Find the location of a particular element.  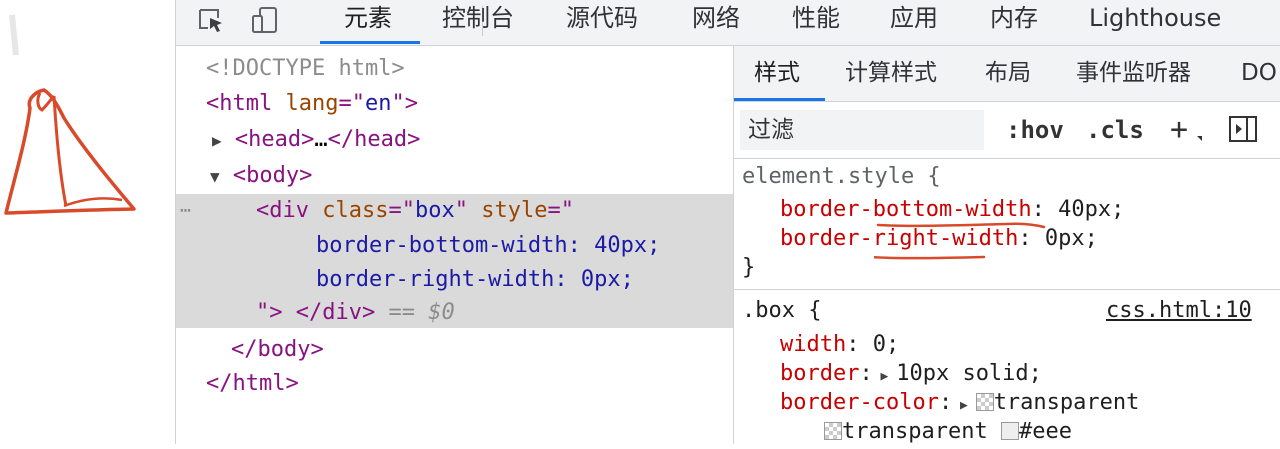

active-subtab-indicator is located at coordinates (779, 99).